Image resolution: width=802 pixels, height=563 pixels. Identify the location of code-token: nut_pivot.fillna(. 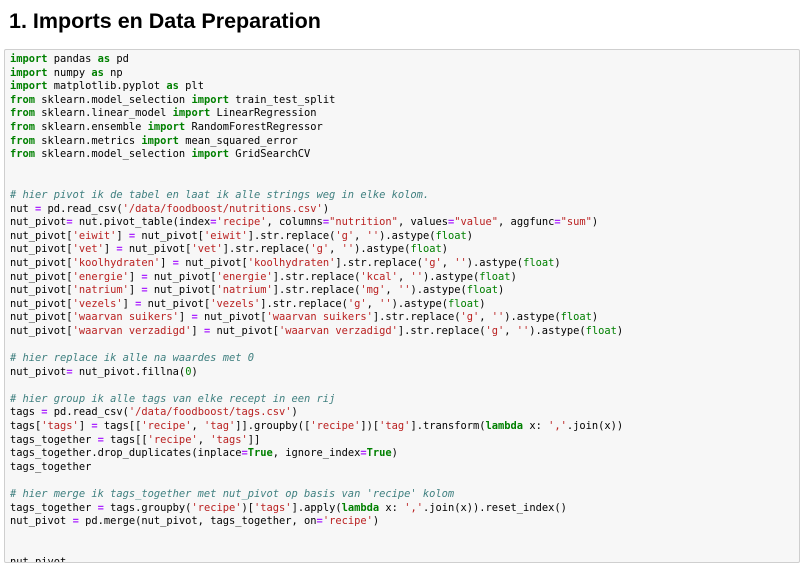
(129, 371).